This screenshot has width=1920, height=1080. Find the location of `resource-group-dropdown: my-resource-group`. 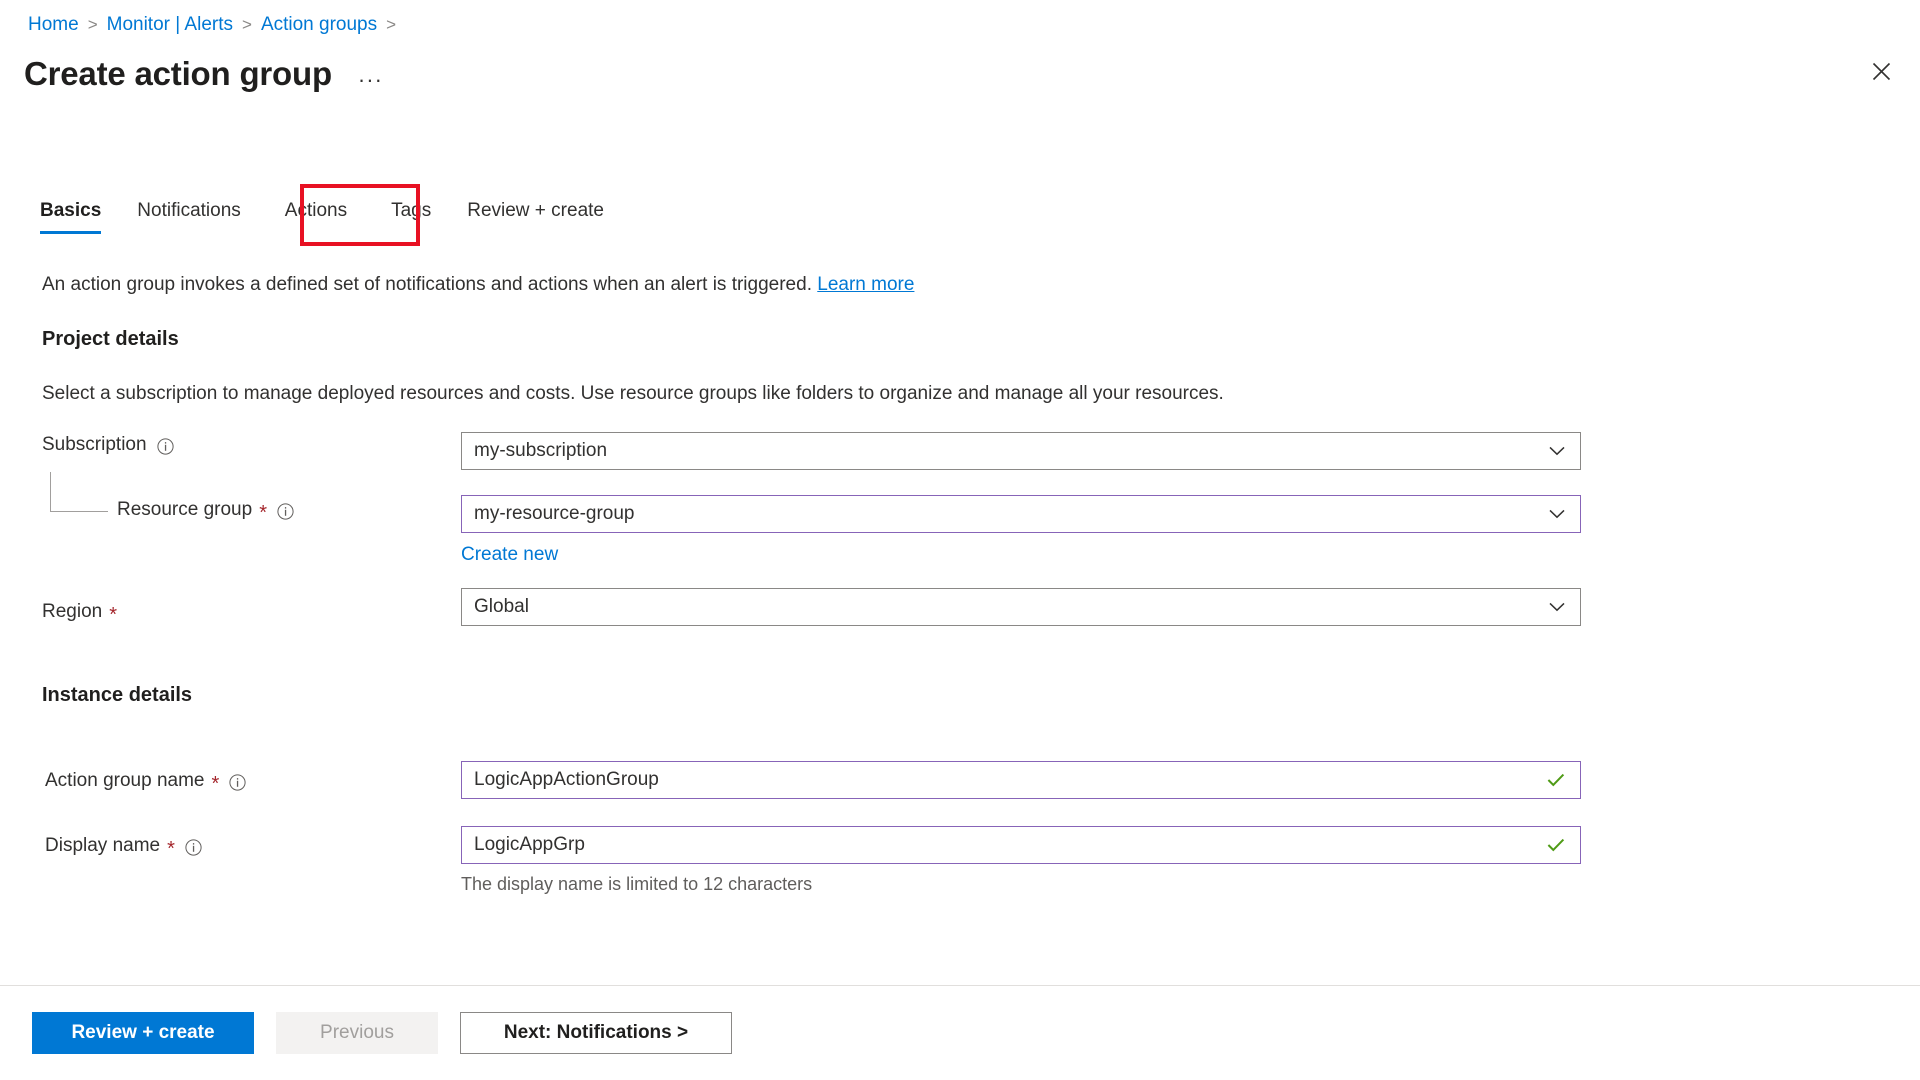

resource-group-dropdown: my-resource-group is located at coordinates (1021, 514).